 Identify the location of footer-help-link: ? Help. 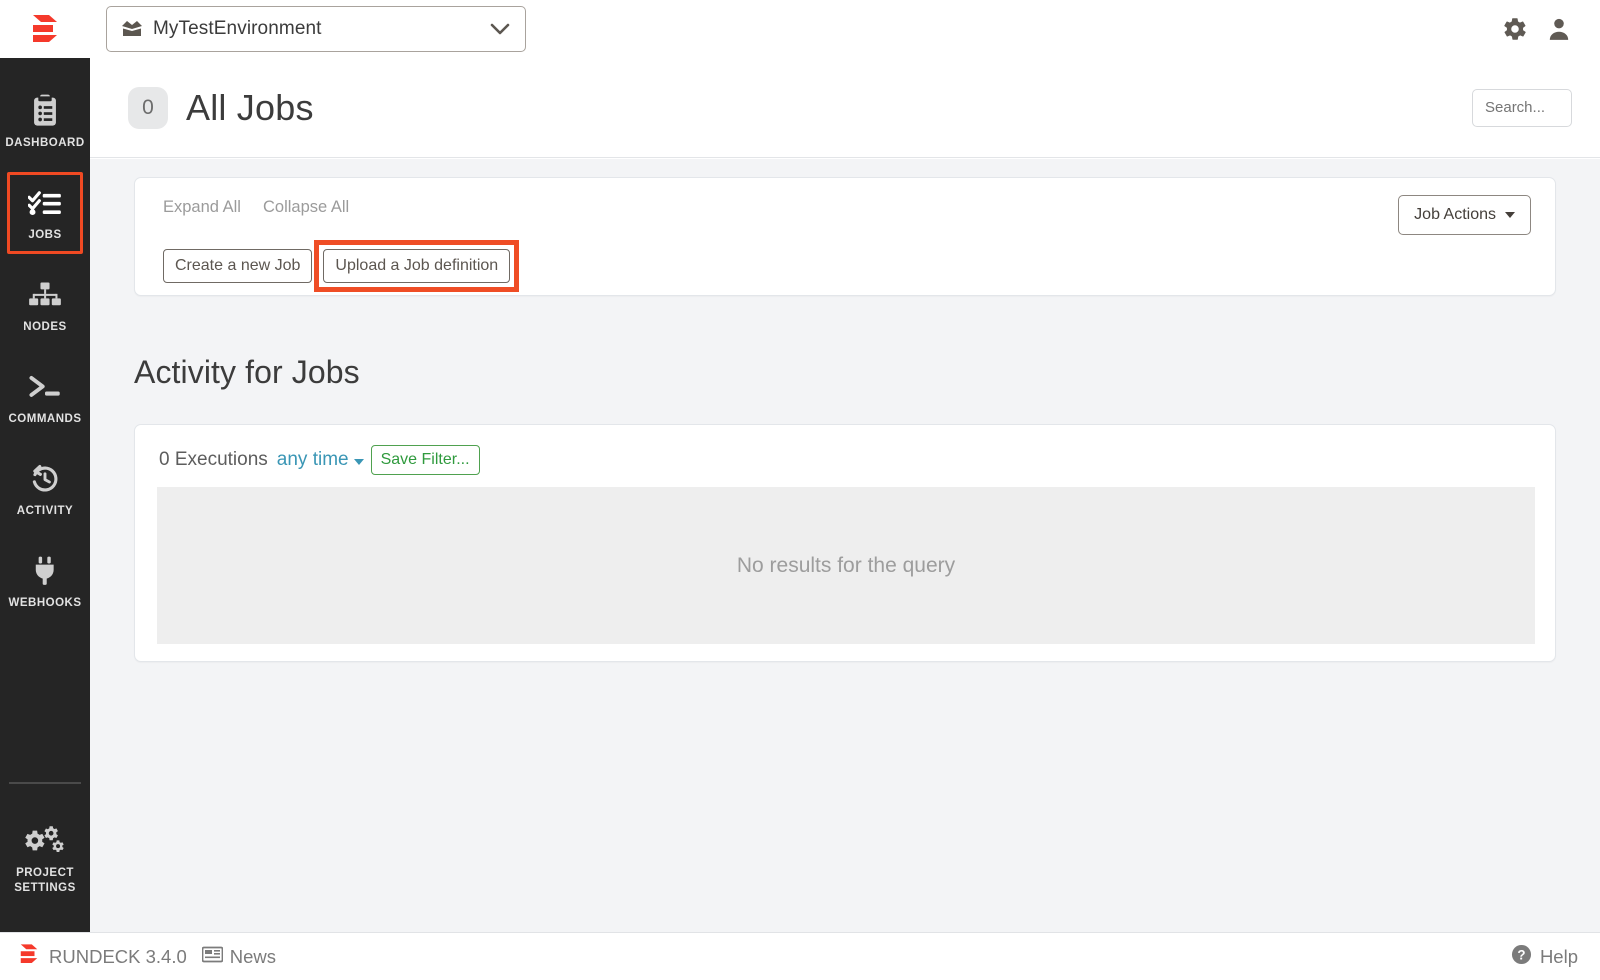
(1544, 957).